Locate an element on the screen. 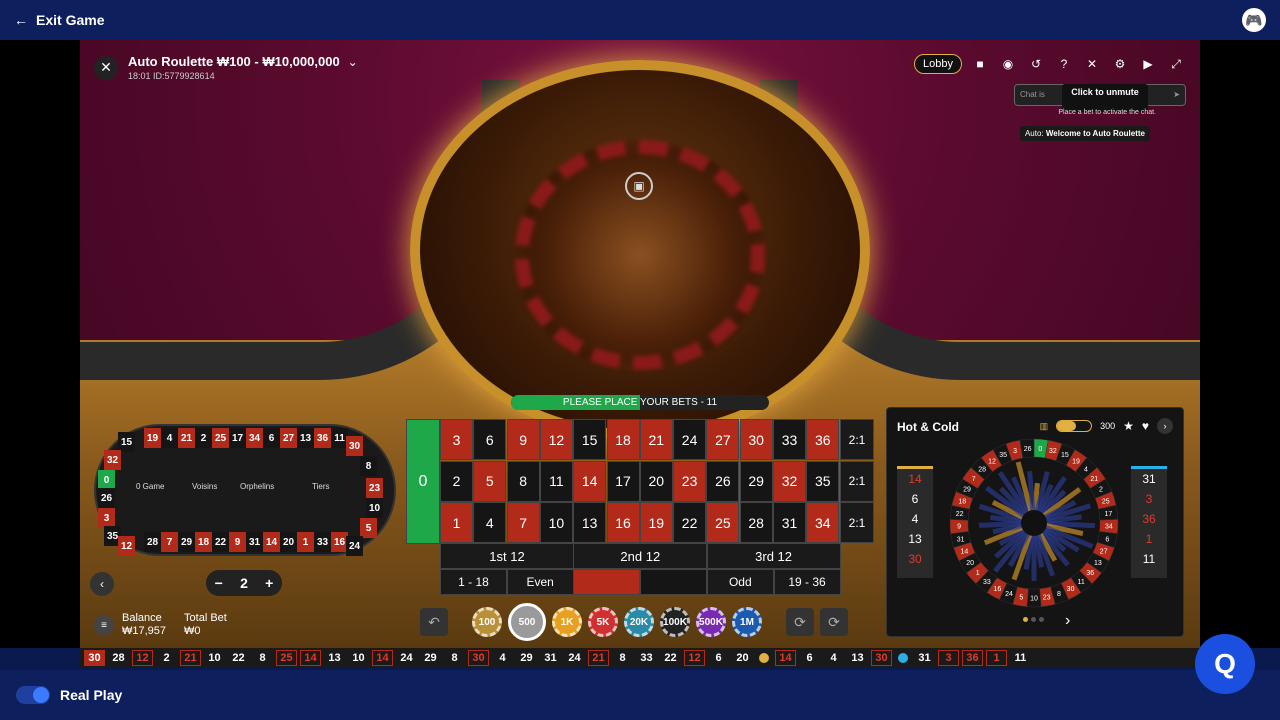 The height and width of the screenshot is (720, 1280). bet-cell: 26 is located at coordinates (723, 481).